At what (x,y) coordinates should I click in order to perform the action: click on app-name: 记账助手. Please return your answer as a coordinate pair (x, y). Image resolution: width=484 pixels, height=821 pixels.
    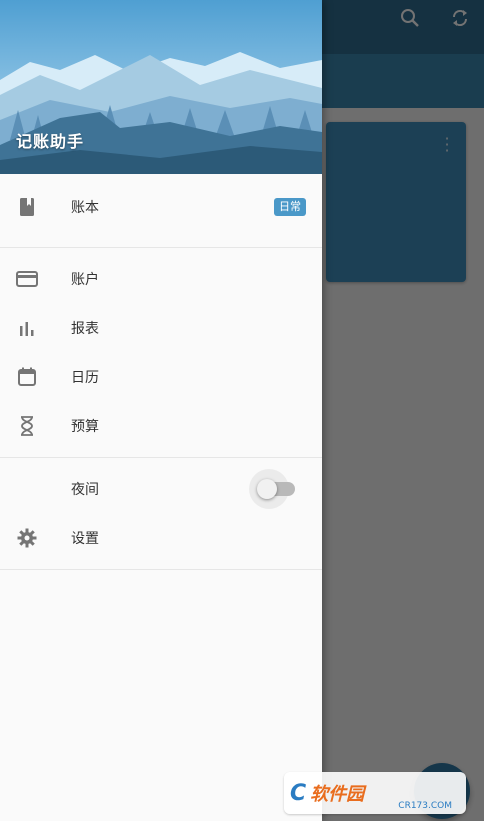
    Looking at the image, I should click on (50, 141).